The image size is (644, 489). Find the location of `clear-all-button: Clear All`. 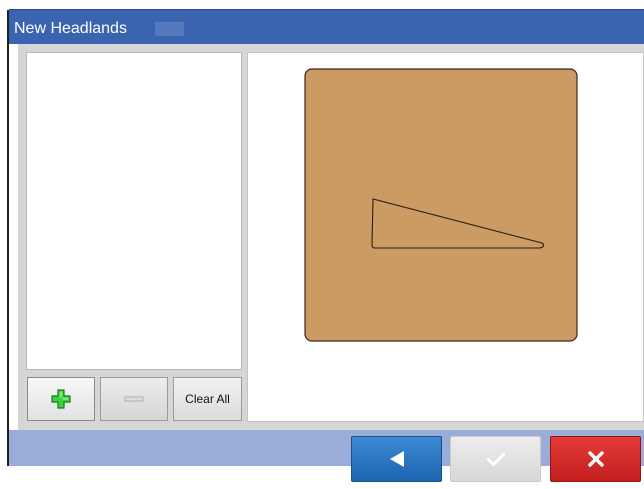

clear-all-button: Clear All is located at coordinates (207, 399).